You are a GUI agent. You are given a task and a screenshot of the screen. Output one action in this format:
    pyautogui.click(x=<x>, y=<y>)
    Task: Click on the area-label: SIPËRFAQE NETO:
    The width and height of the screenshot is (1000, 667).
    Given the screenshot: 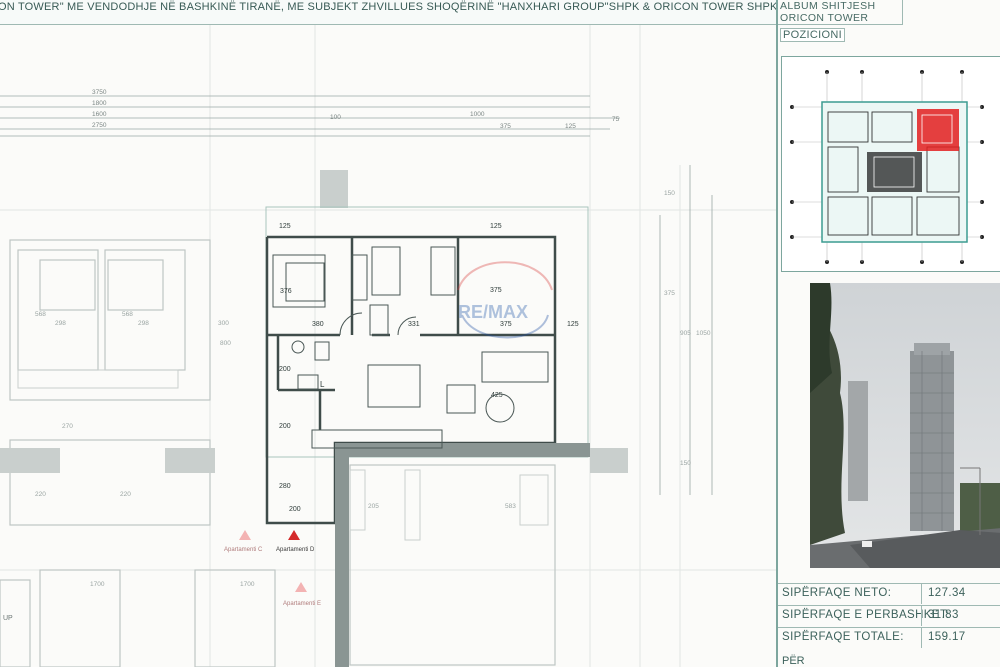 What is the action you would take?
    pyautogui.click(x=837, y=593)
    